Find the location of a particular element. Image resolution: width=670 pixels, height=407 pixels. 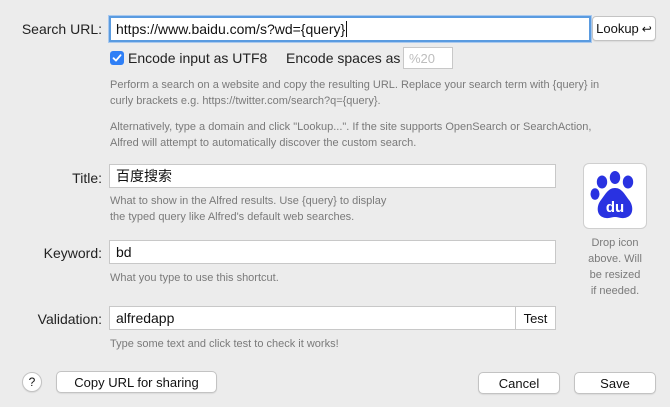

icon-help-line-1: Drop icon is located at coordinates (615, 243).